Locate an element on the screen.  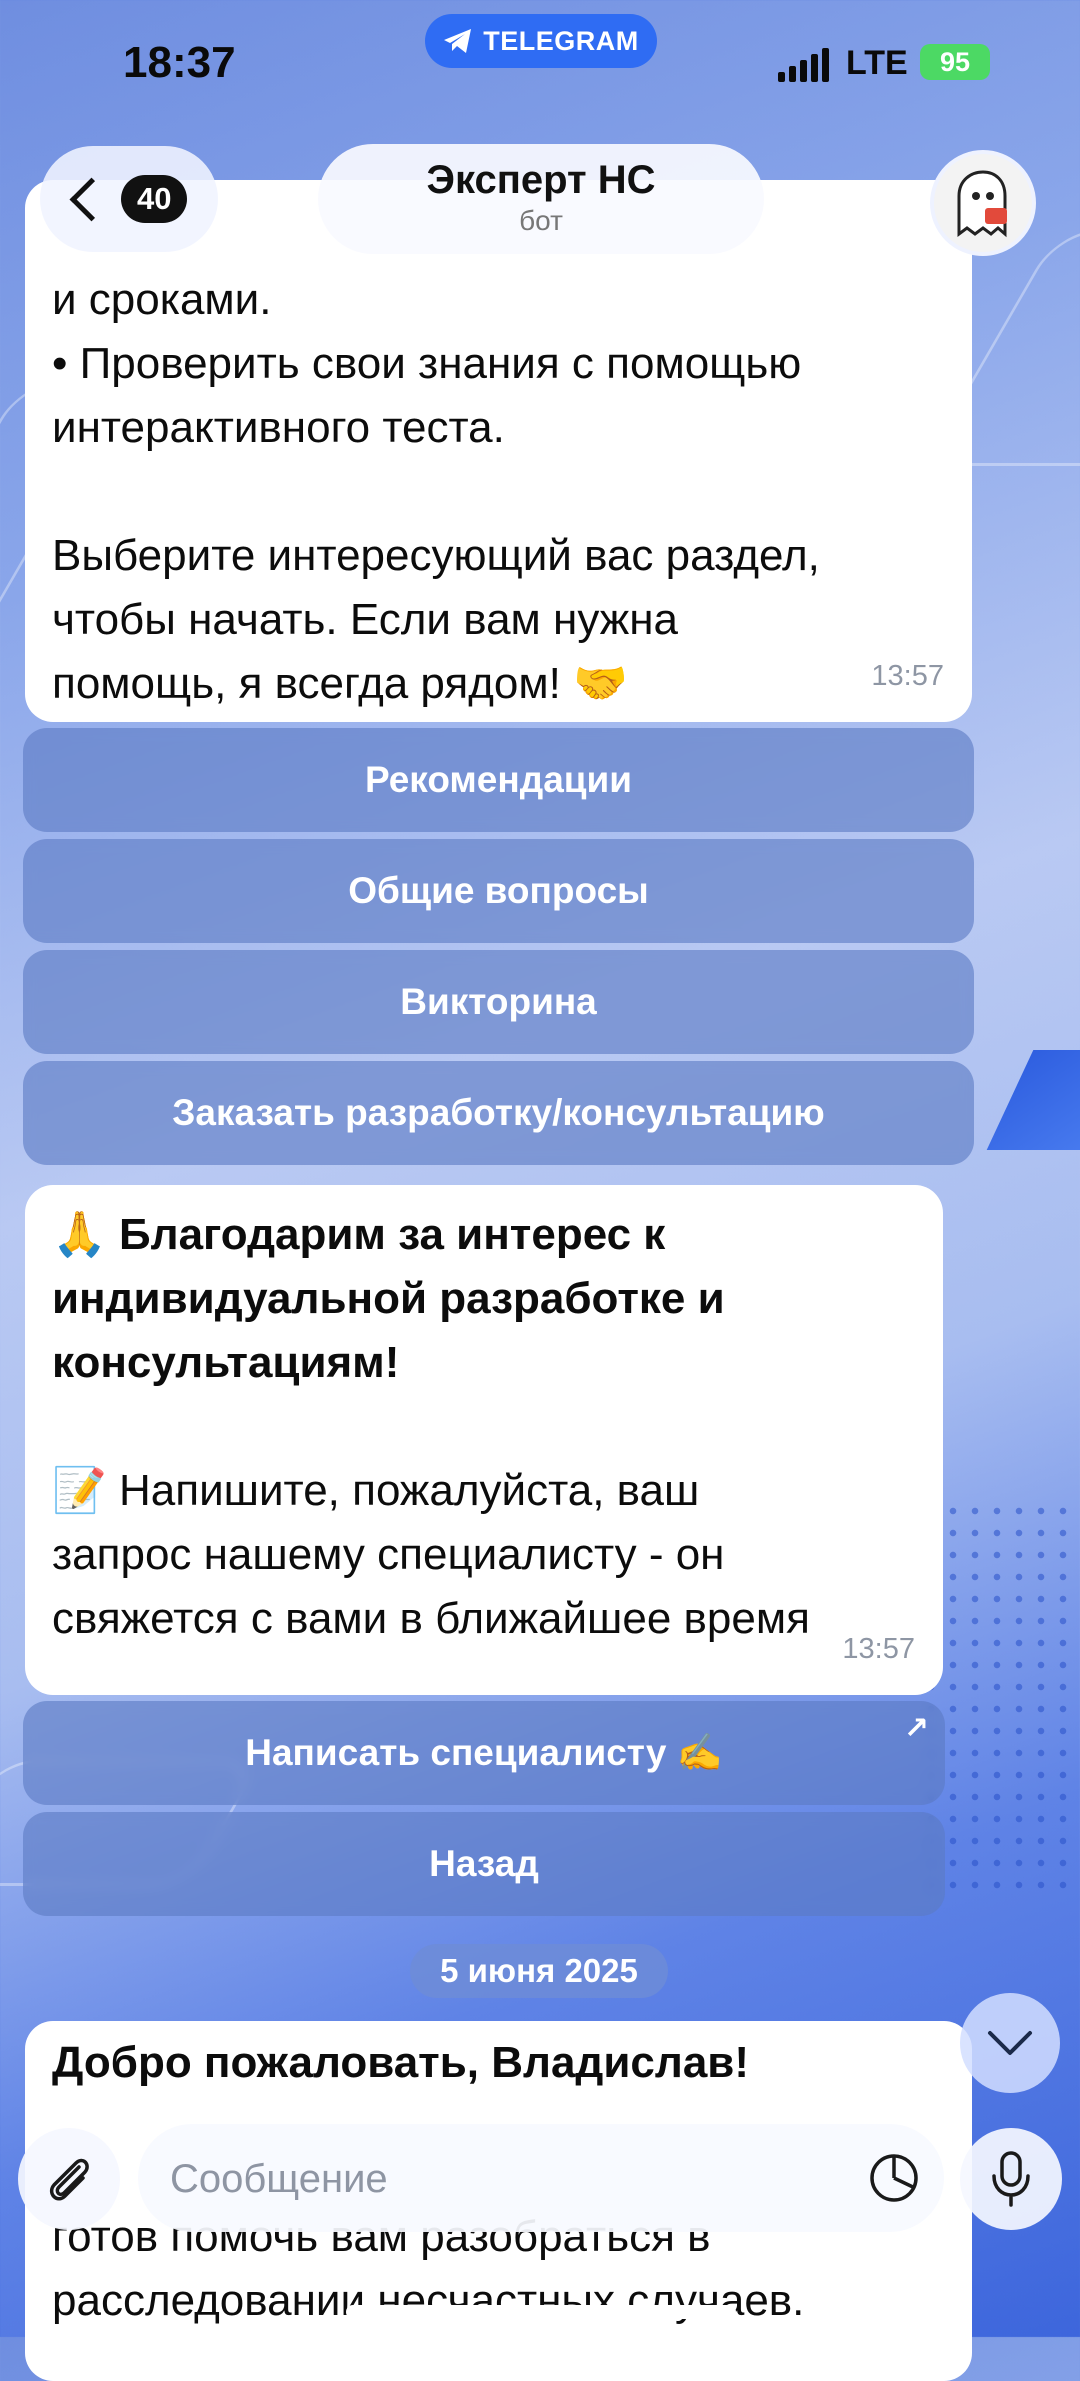
battery-indicator: 95 is located at coordinates (955, 62).